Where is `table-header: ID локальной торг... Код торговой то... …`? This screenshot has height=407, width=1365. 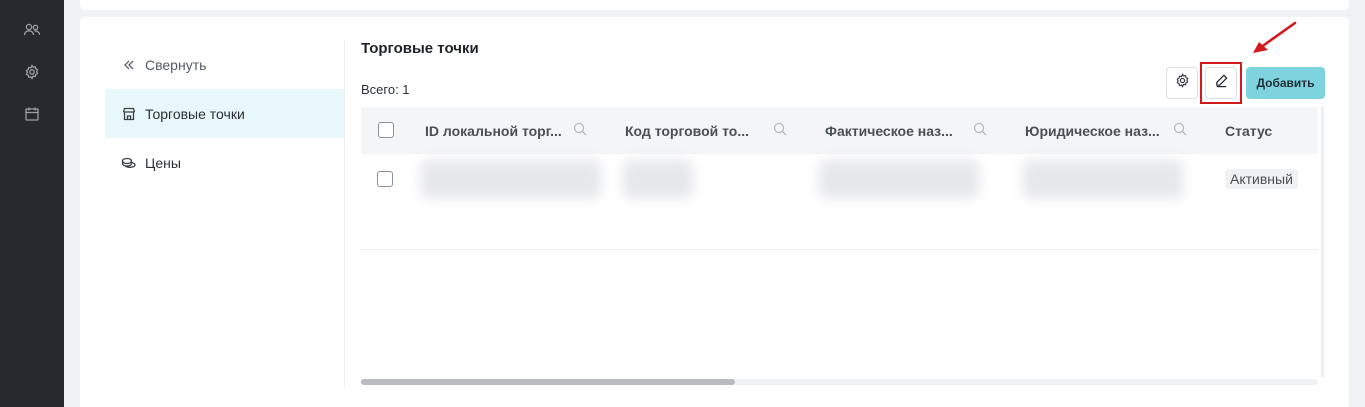
table-header: ID локальной торг... Код торговой то... … is located at coordinates (839, 130).